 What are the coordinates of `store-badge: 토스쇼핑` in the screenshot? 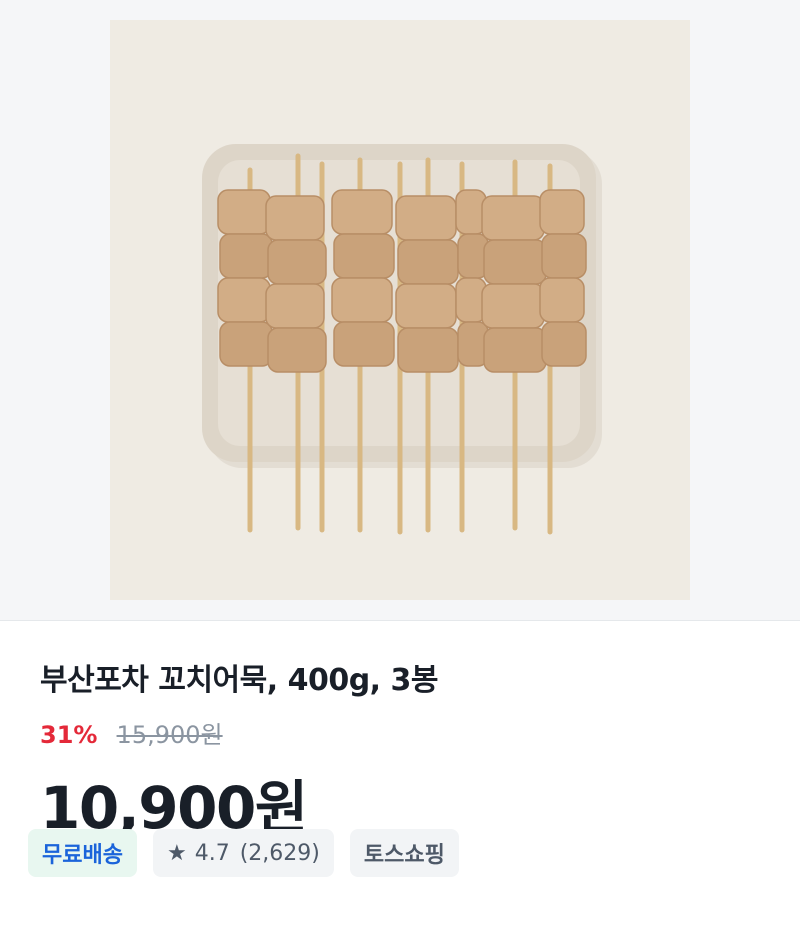 It's located at (404, 853).